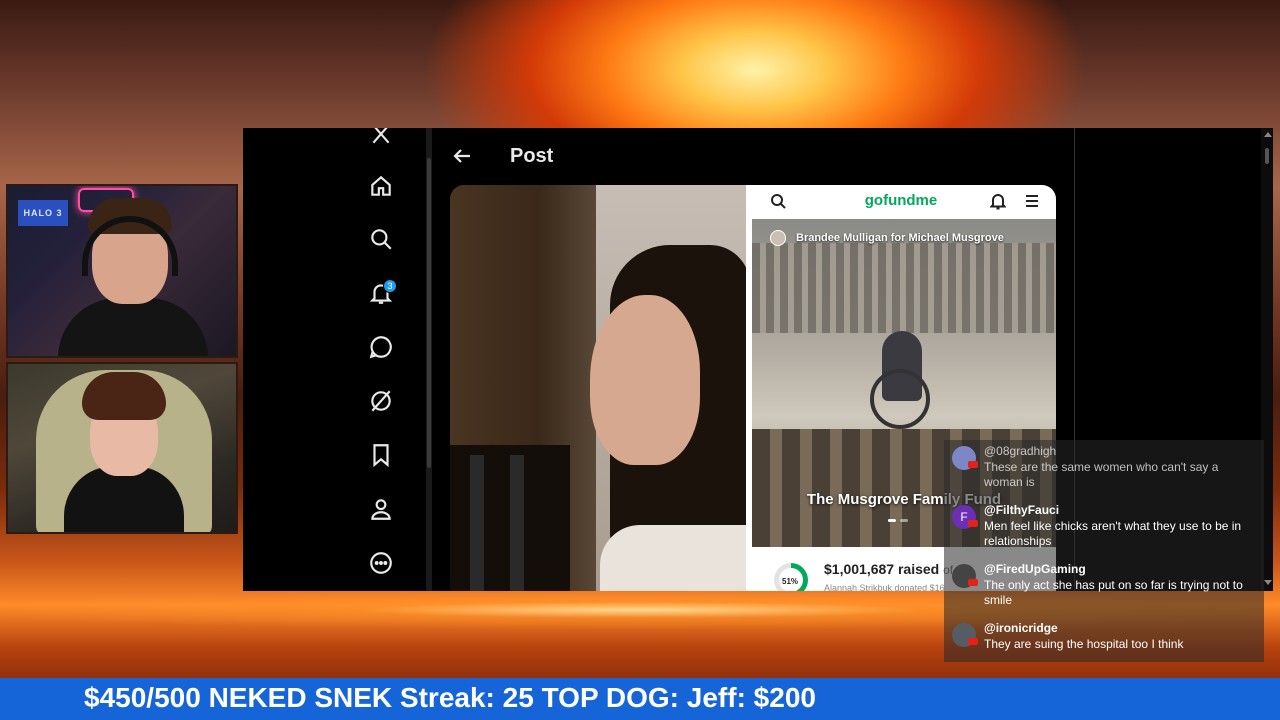 Image resolution: width=1280 pixels, height=720 pixels. I want to click on profile-icon, so click(381, 509).